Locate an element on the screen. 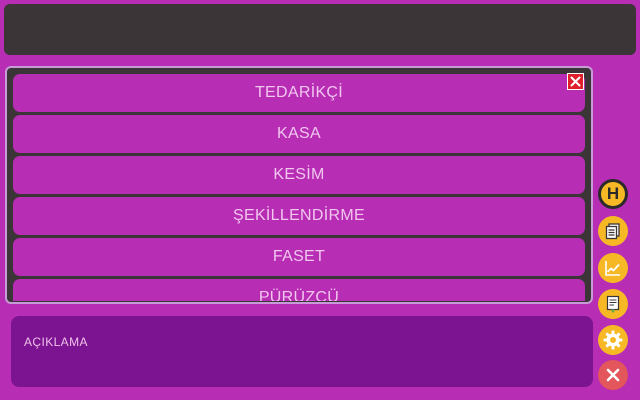  menu-item-sekillendirme: ŞEKİLLENDİRME is located at coordinates (299, 216).